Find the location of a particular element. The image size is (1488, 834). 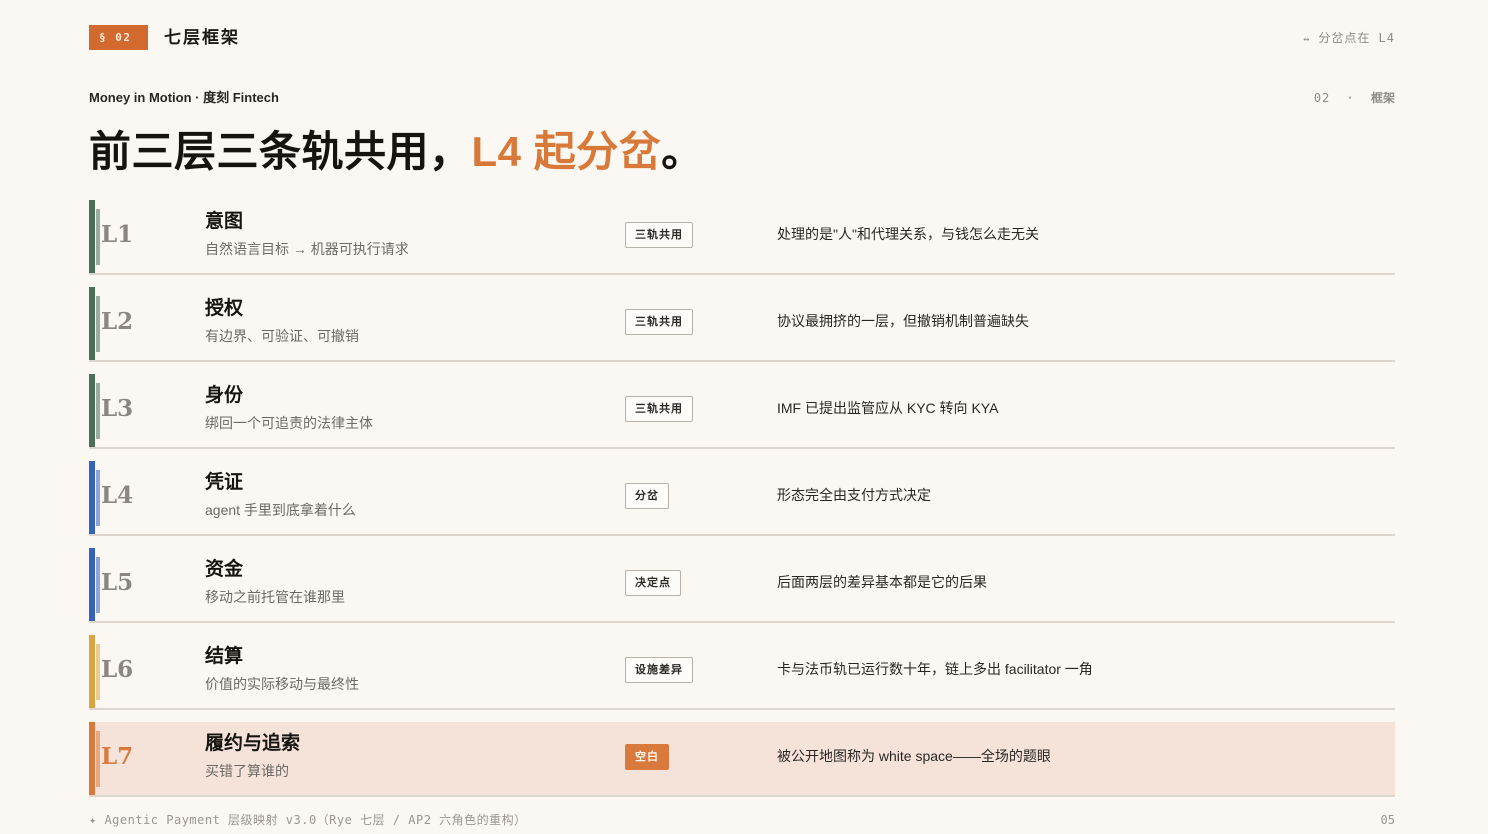

layer-name: 资金 is located at coordinates (224, 569).